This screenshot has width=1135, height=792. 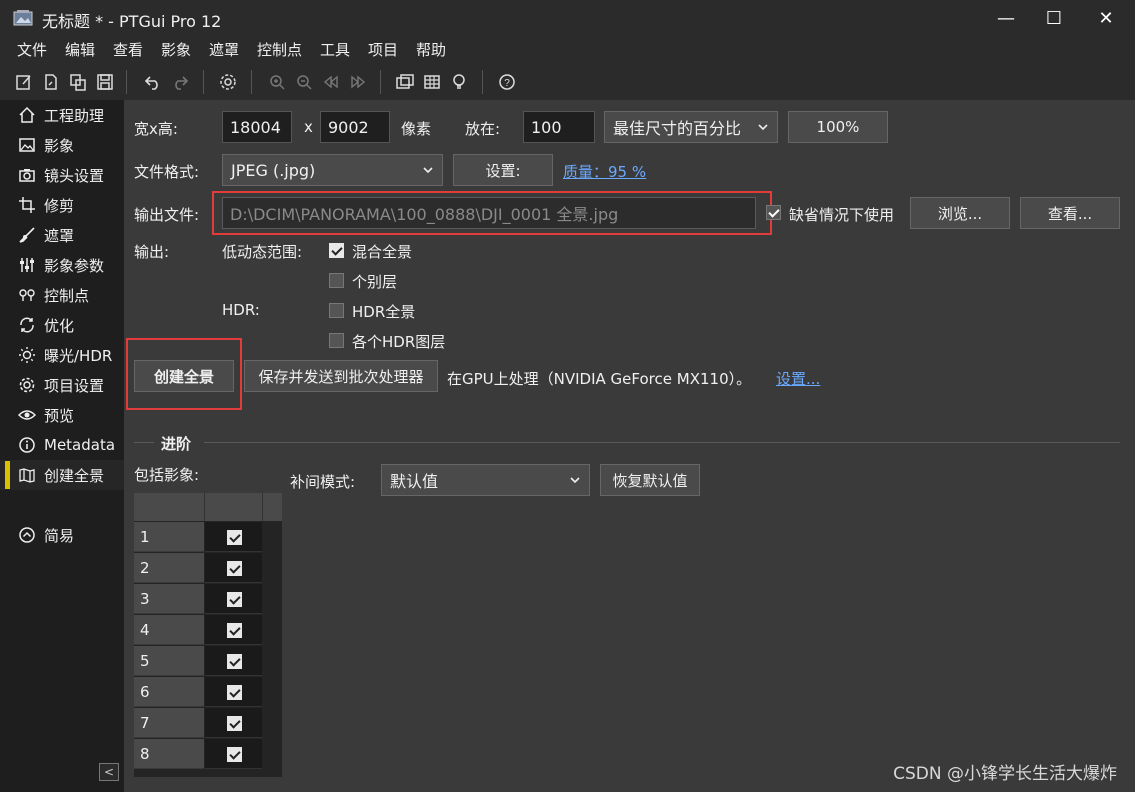 I want to click on image-number: 7, so click(x=169, y=723).